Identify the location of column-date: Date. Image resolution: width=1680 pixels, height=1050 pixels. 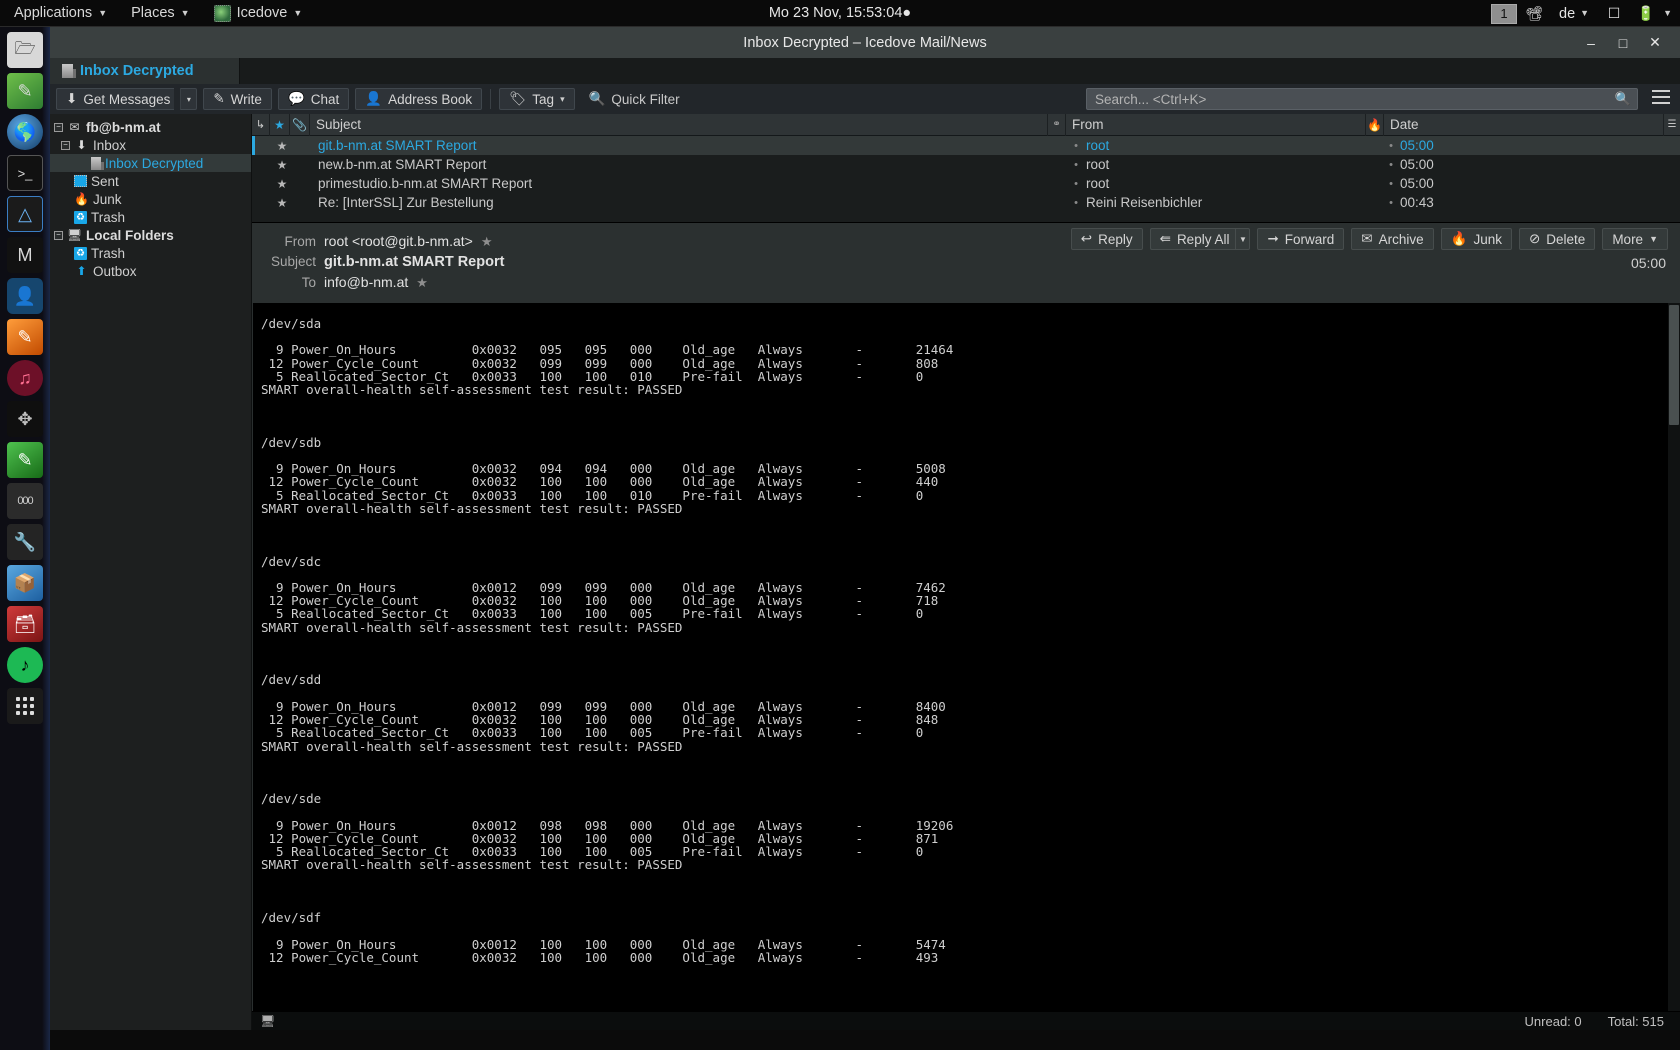
(1524, 124).